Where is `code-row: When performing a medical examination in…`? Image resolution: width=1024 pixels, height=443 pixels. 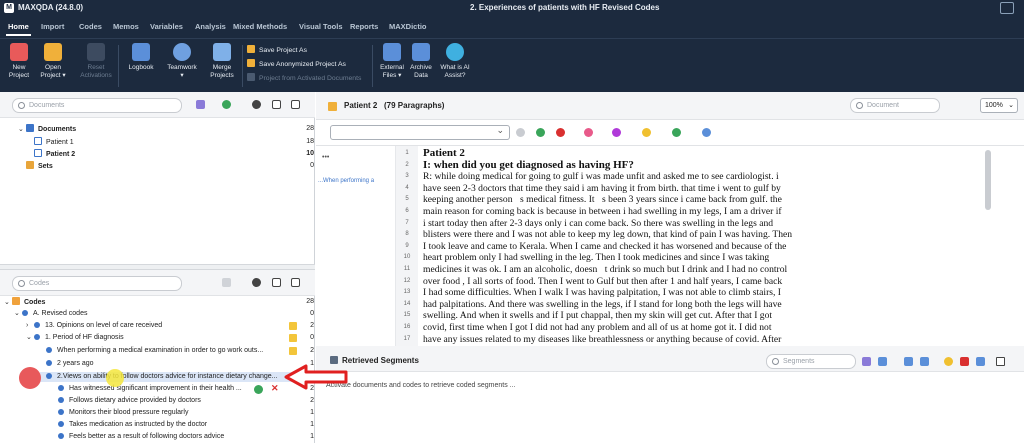
code-row: When performing a medical examination in… is located at coordinates (180, 351).